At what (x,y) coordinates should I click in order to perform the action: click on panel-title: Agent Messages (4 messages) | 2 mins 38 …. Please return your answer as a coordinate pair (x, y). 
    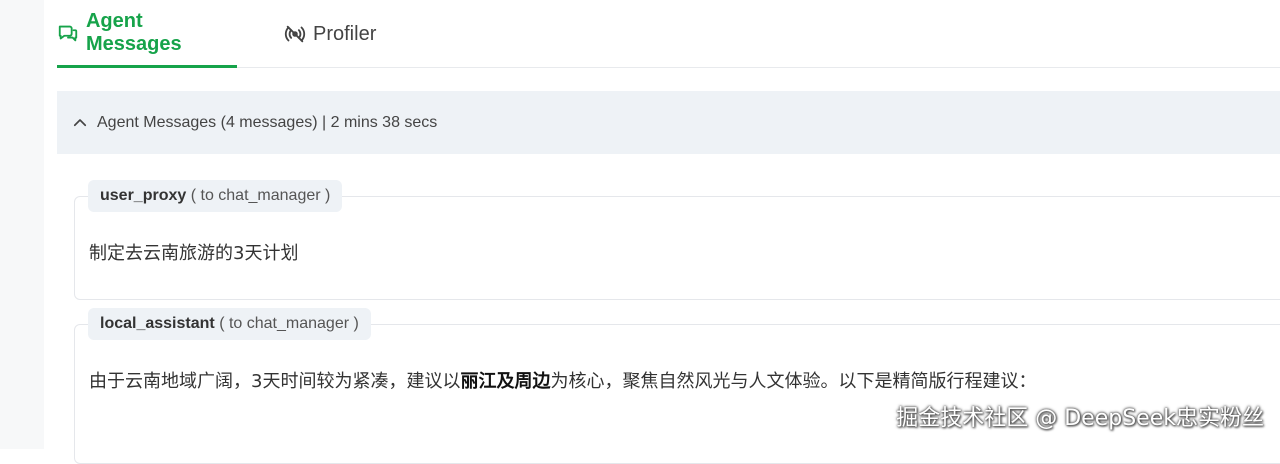
    Looking at the image, I should click on (267, 122).